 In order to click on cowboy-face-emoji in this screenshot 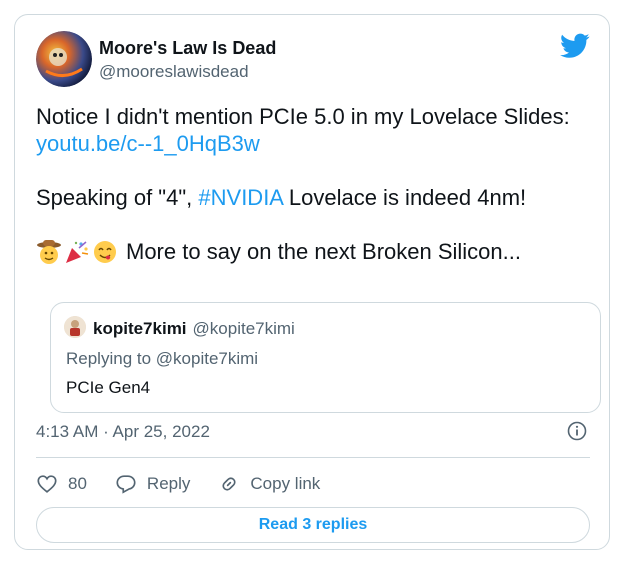, I will do `click(49, 251)`.